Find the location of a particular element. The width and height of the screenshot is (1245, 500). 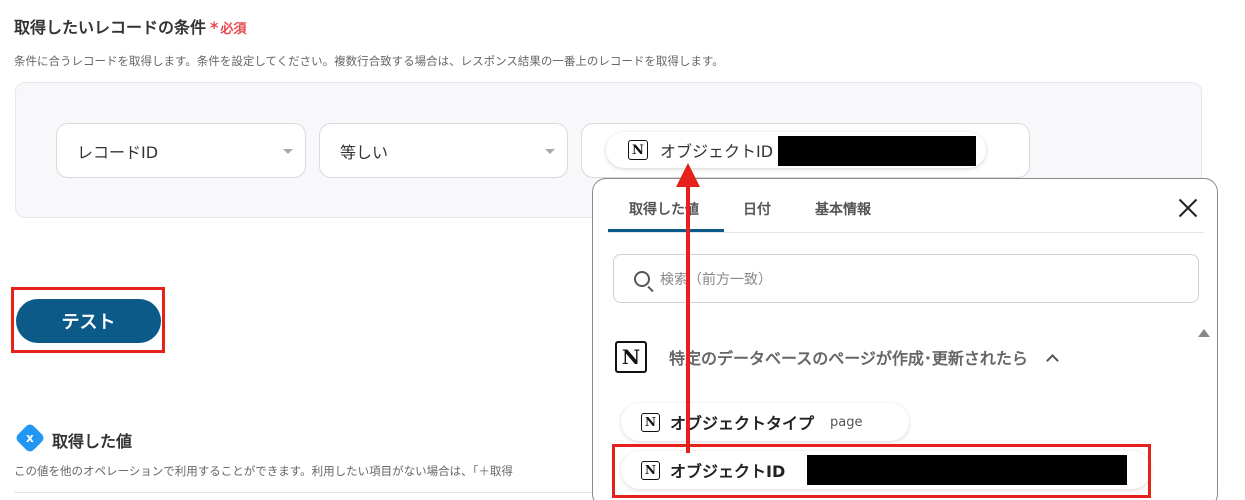

value-chip-label: オブジェクトID is located at coordinates (717, 151).